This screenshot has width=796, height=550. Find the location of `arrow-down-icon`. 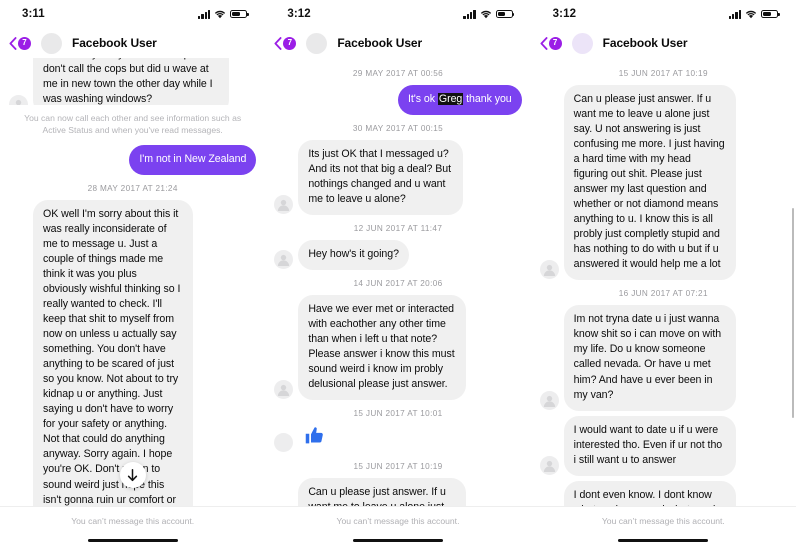

arrow-down-icon is located at coordinates (133, 474).